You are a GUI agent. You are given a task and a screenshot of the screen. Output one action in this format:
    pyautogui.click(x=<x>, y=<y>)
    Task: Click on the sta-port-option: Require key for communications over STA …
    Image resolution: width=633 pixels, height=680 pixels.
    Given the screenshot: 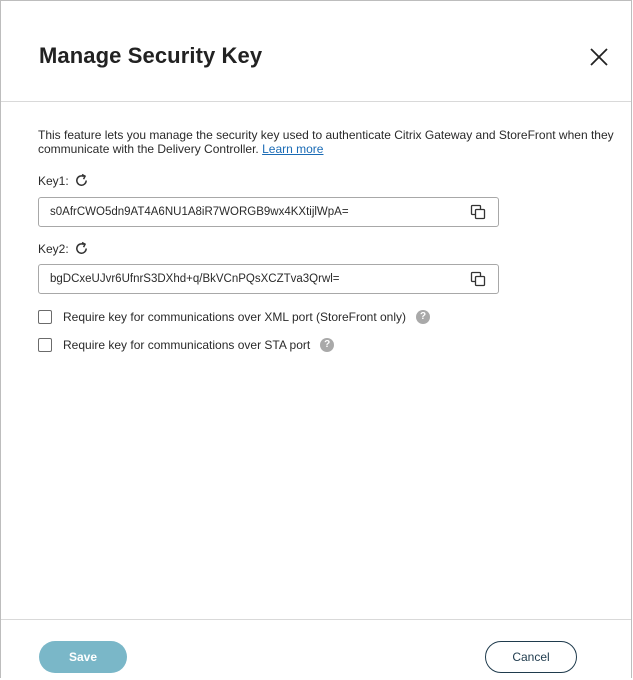 What is the action you would take?
    pyautogui.click(x=186, y=345)
    